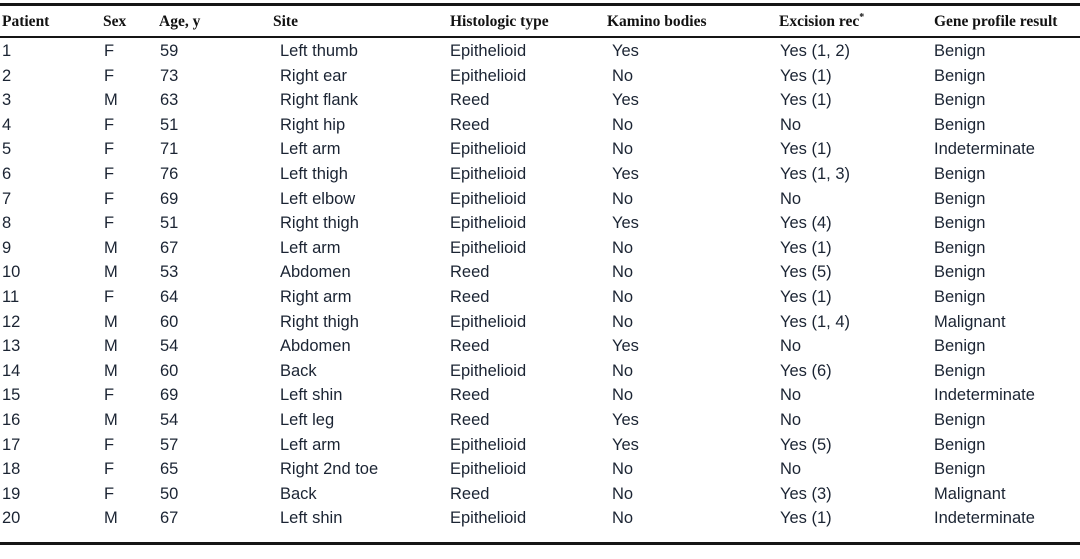 This screenshot has height=559, width=1080. I want to click on column-header-label: Patient, so click(26, 21).